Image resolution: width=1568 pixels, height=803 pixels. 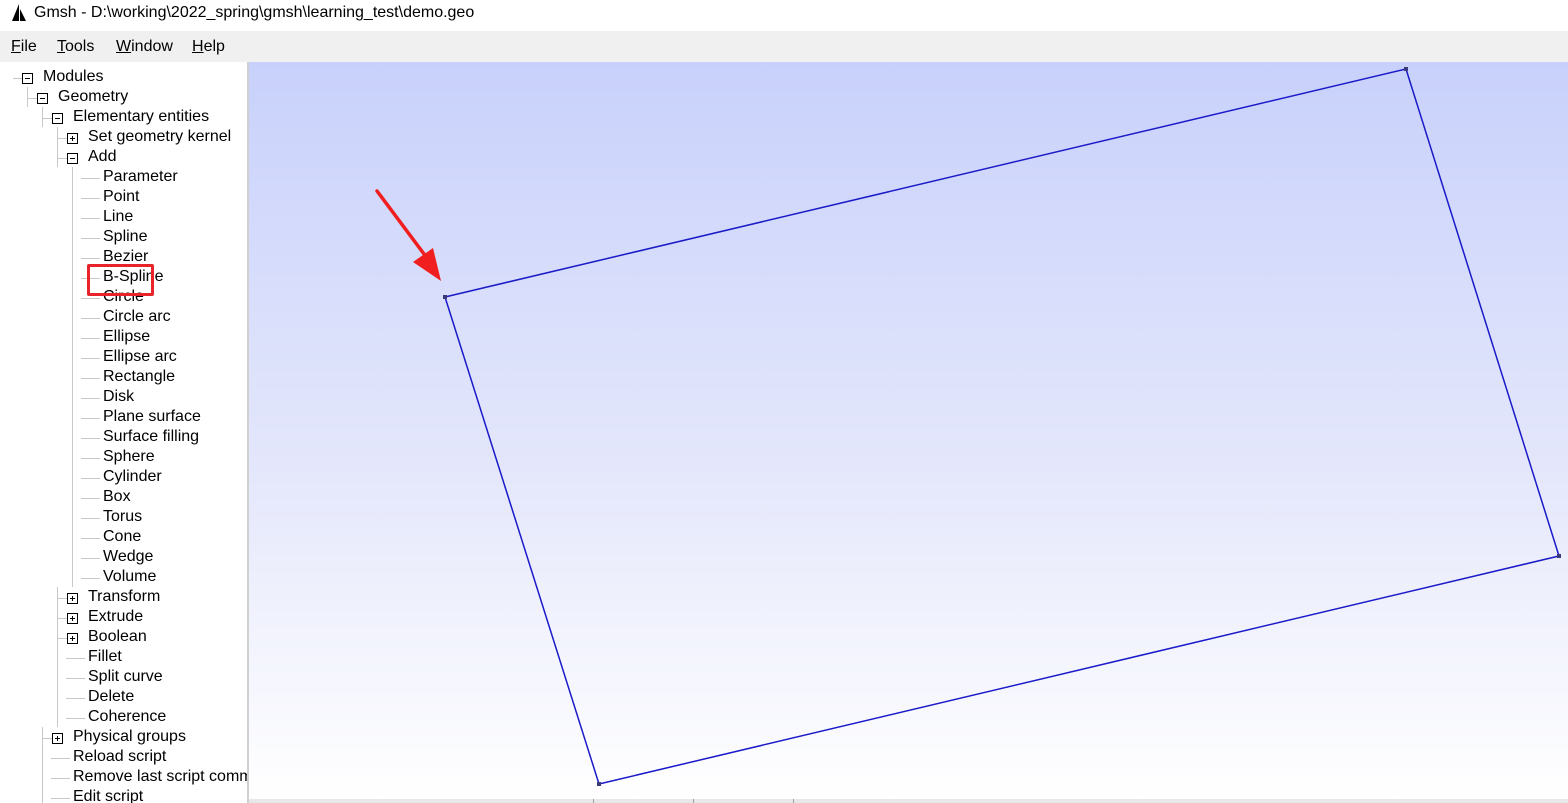 I want to click on tree-item-ellipse-arc: Ellipse arc, so click(x=123, y=357).